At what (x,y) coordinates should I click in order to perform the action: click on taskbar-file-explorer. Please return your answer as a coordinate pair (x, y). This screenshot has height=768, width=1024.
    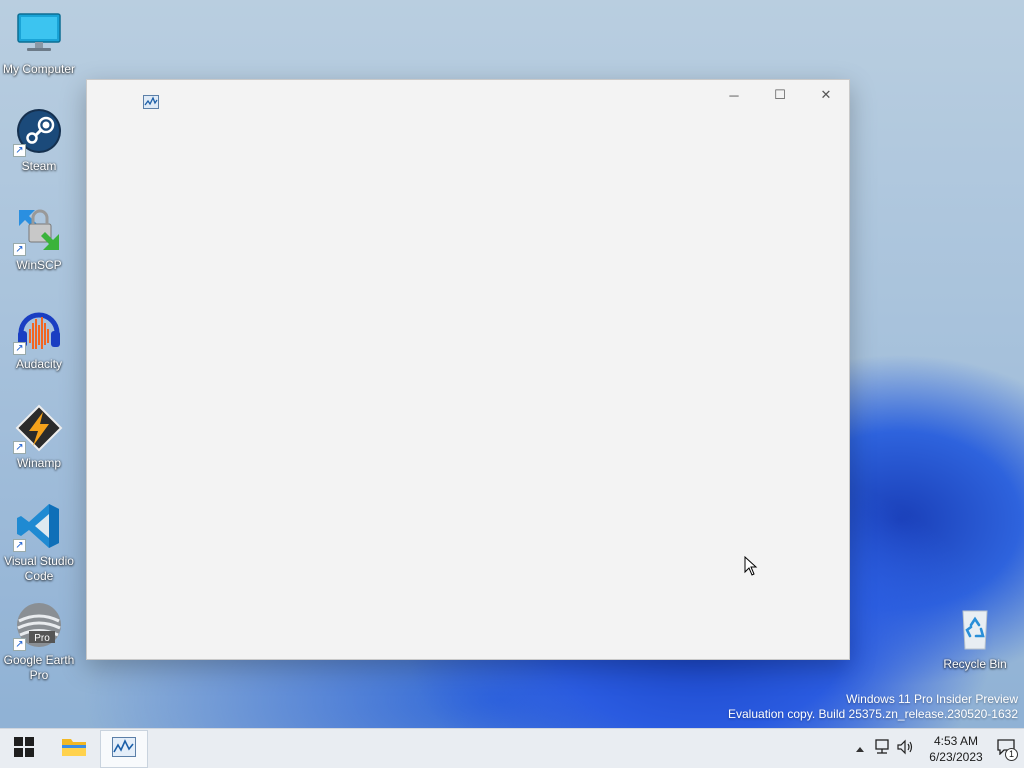
    Looking at the image, I should click on (74, 748).